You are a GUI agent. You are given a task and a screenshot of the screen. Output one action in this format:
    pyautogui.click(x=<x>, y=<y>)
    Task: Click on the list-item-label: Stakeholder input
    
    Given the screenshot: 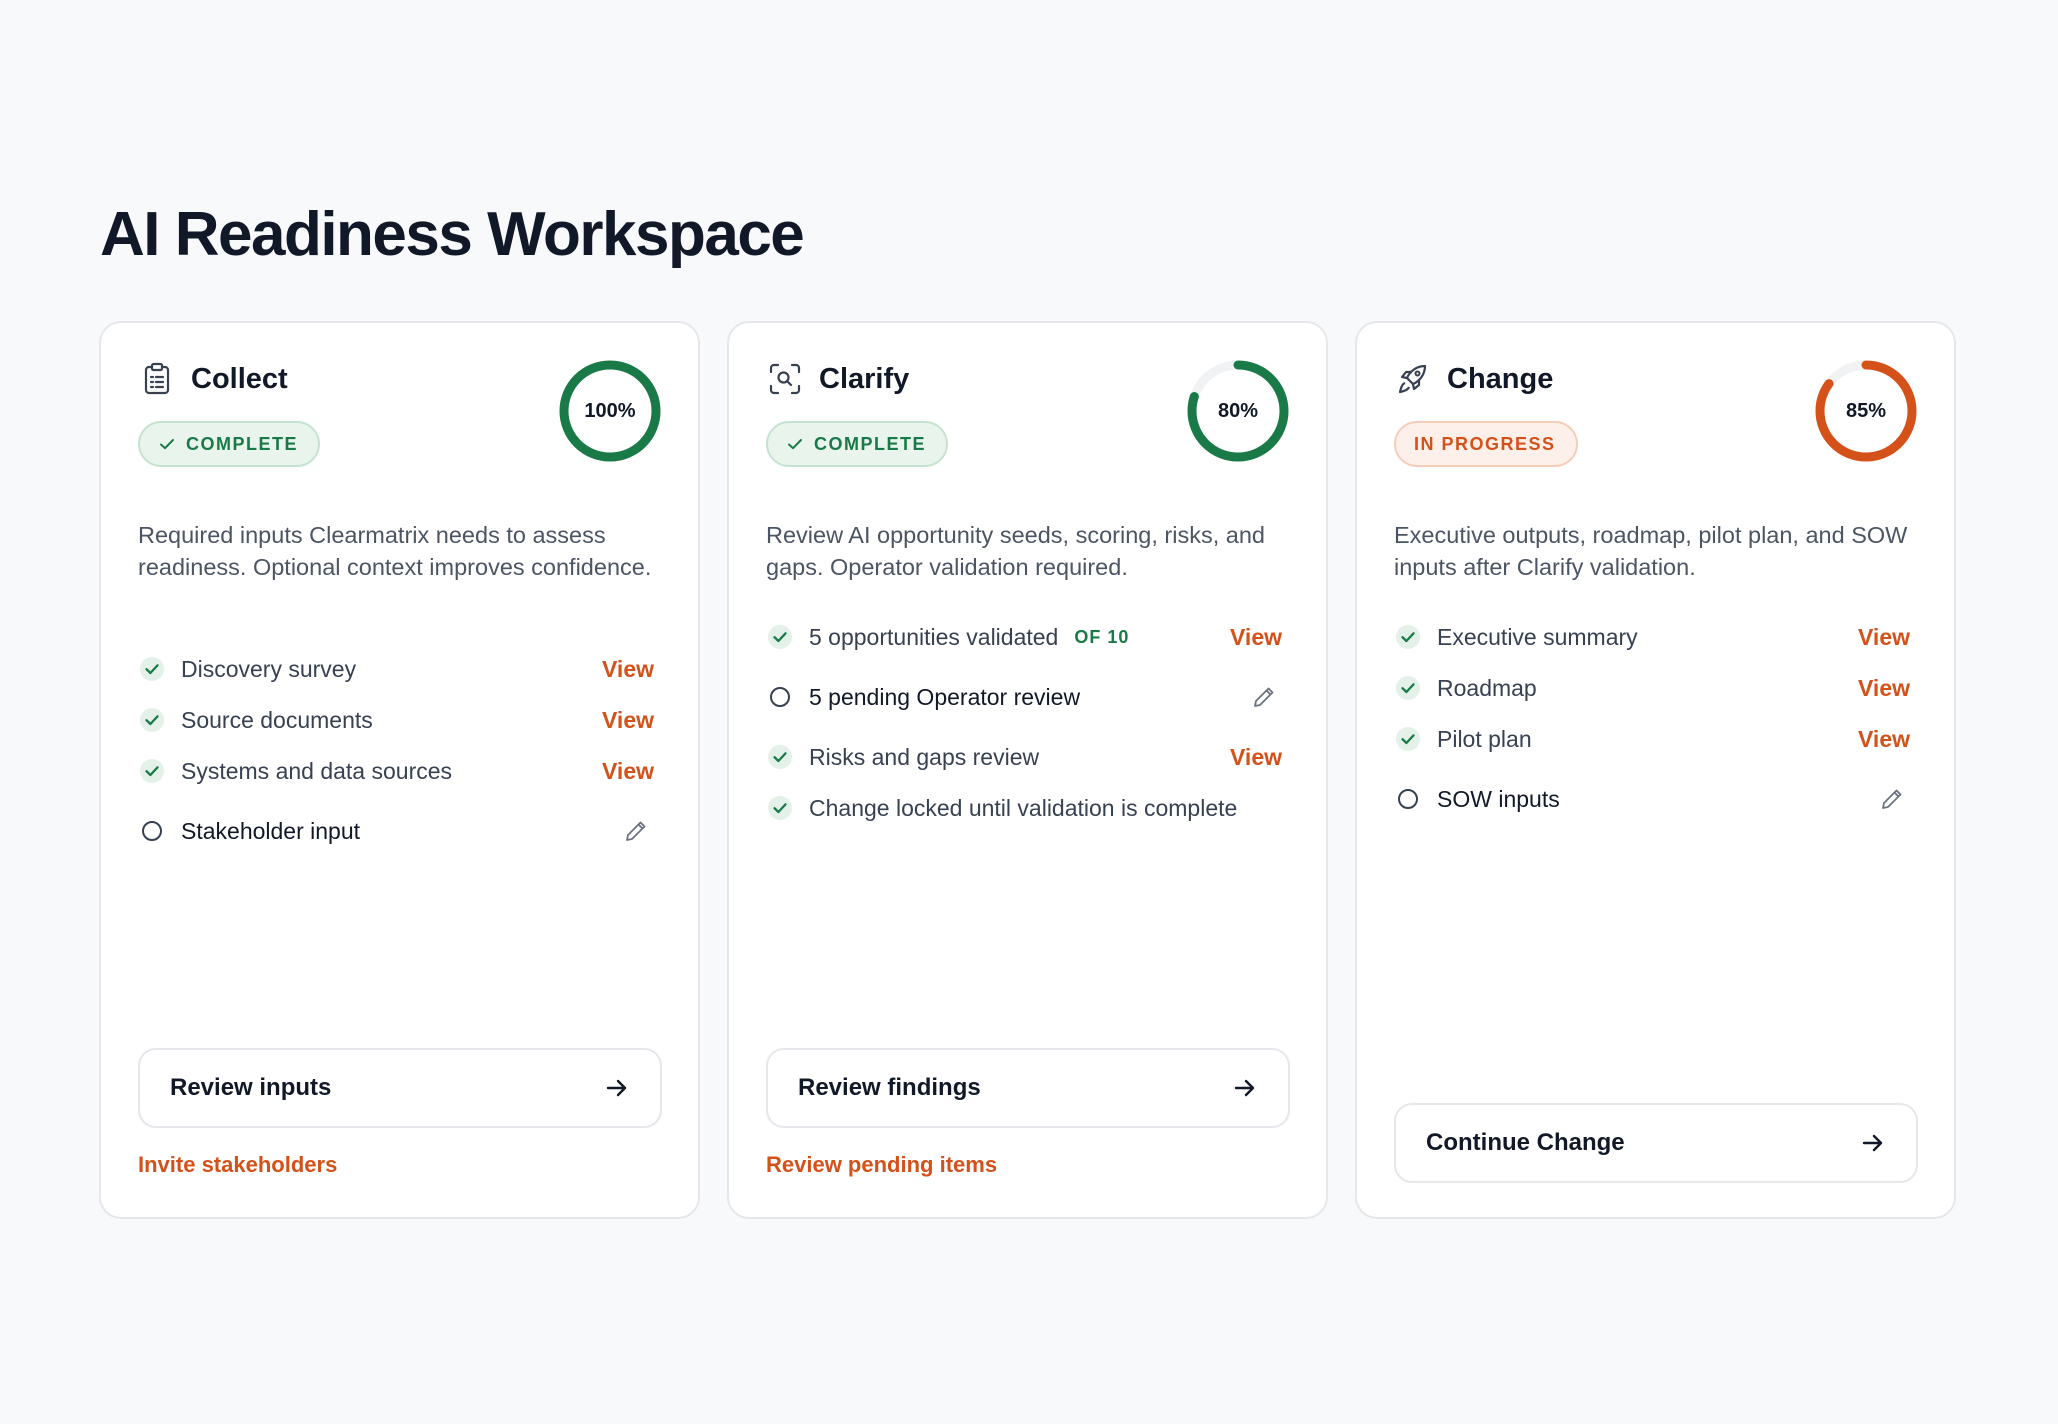 What is the action you would take?
    pyautogui.click(x=271, y=830)
    